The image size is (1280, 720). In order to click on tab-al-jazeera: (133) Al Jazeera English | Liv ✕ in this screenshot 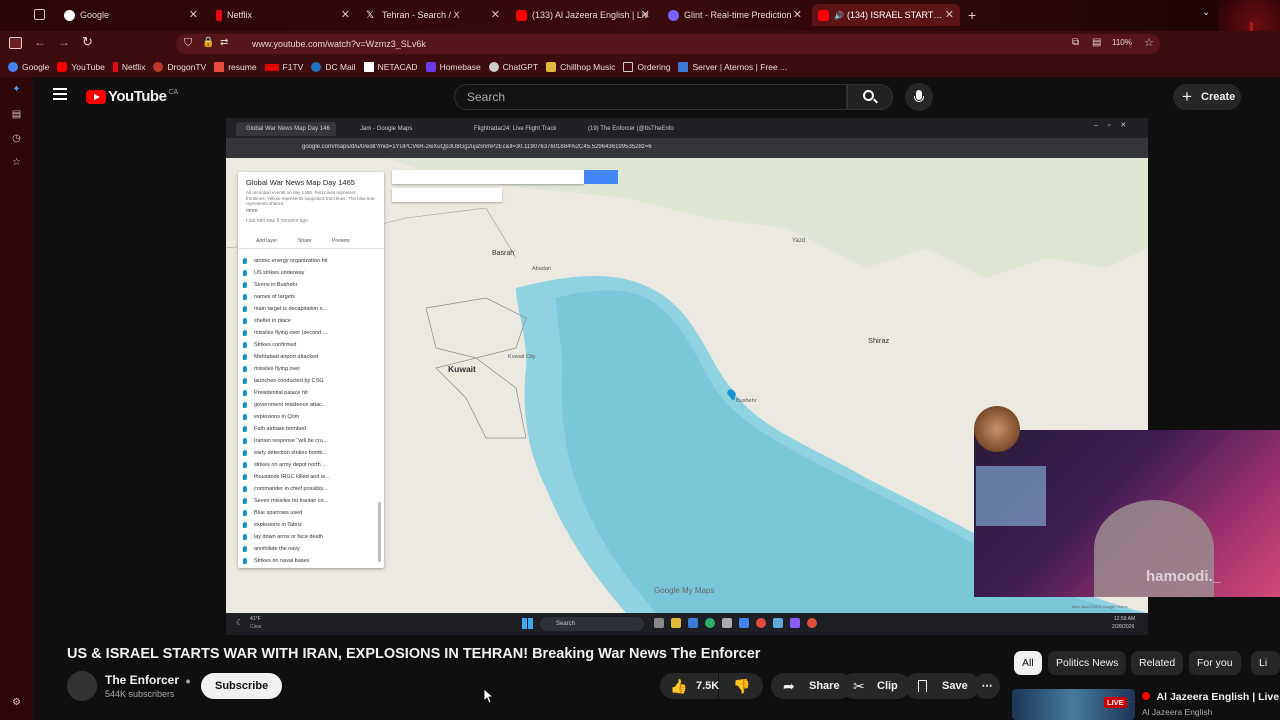, I will do `click(583, 15)`.